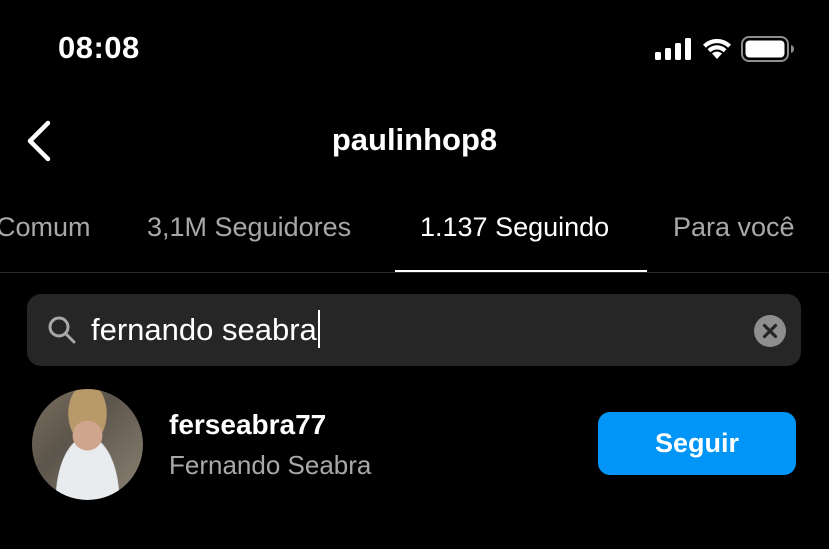 The image size is (829, 549). What do you see at coordinates (768, 49) in the screenshot?
I see `battery-icon` at bounding box center [768, 49].